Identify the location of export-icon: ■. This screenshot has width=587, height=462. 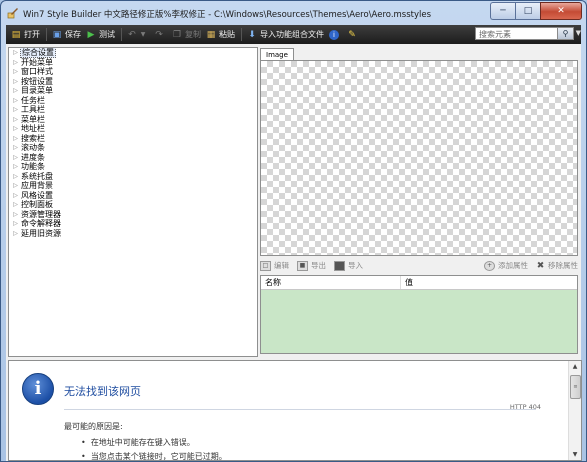
(302, 265).